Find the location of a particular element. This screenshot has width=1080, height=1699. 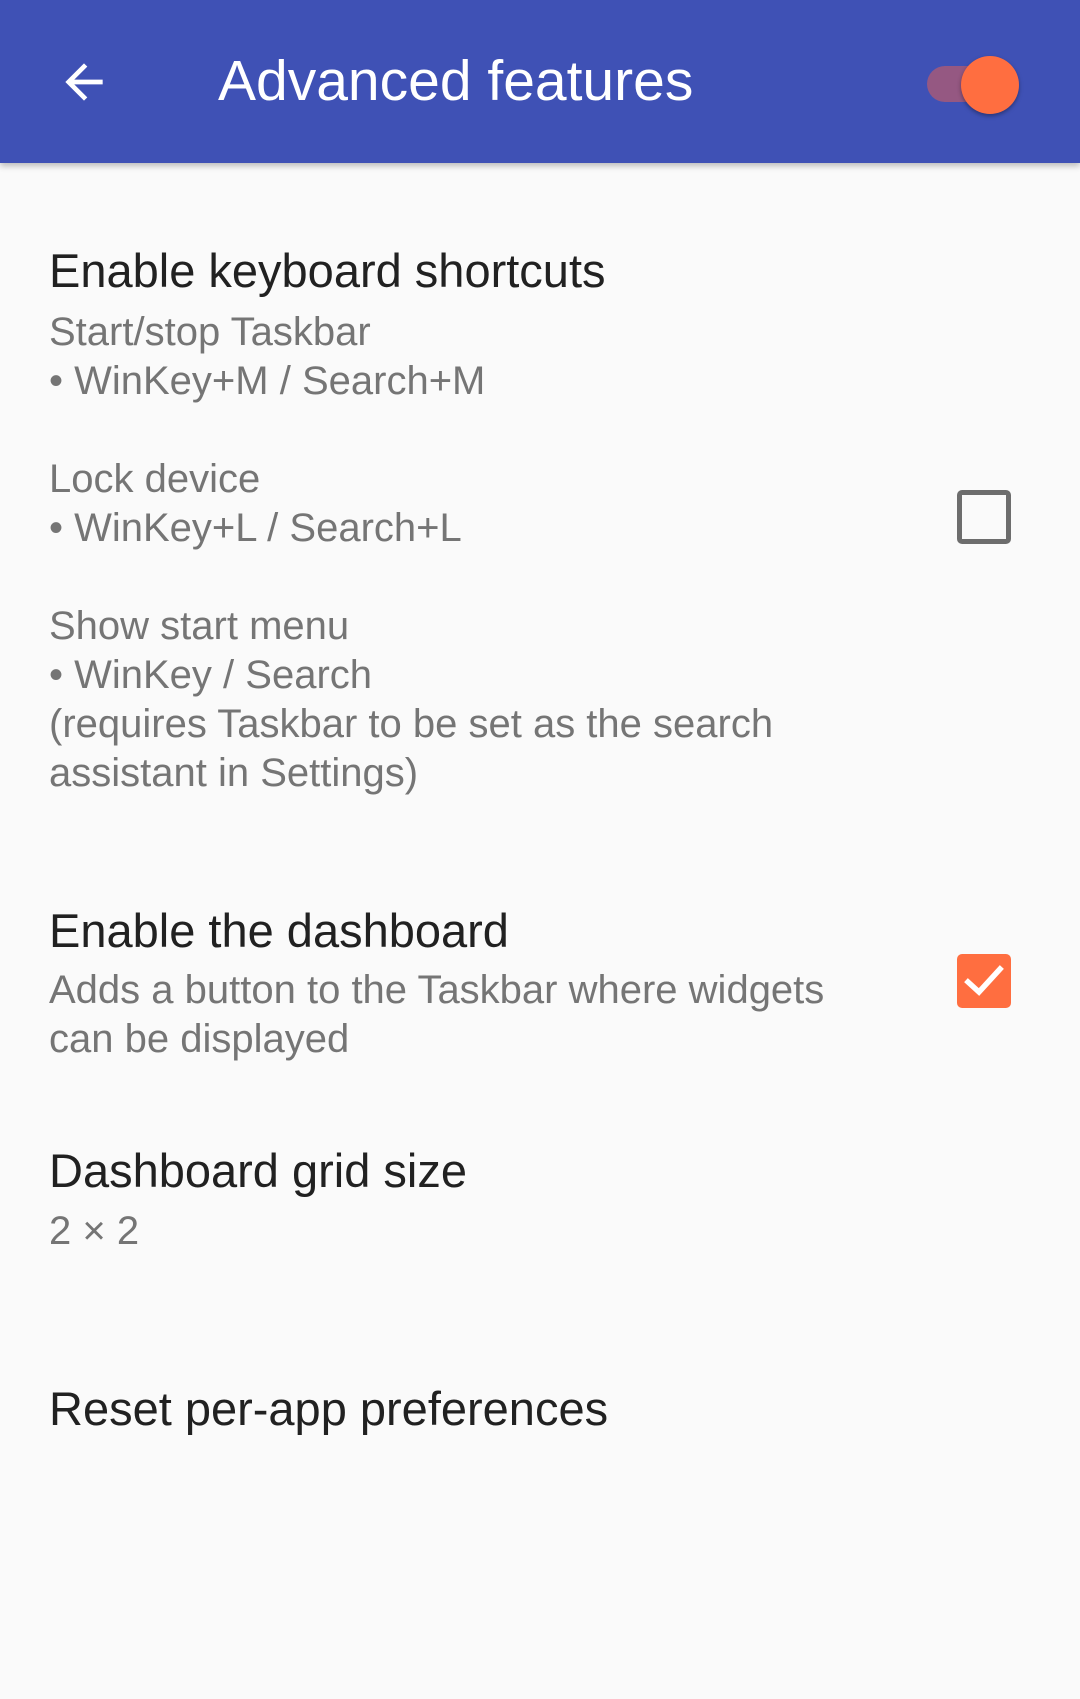

check-icon is located at coordinates (984, 980).